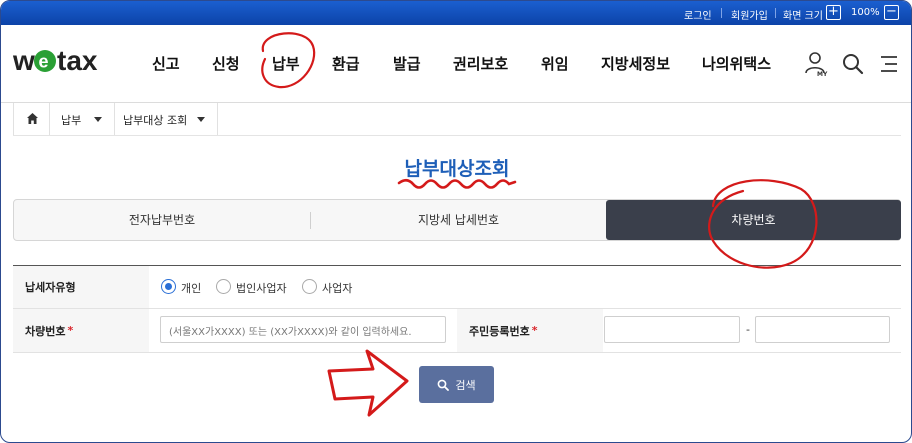 Image resolution: width=912 pixels, height=443 pixels. I want to click on utility-bar: 로그인 회원가입 화면 크기 + 100% −, so click(456, 13).